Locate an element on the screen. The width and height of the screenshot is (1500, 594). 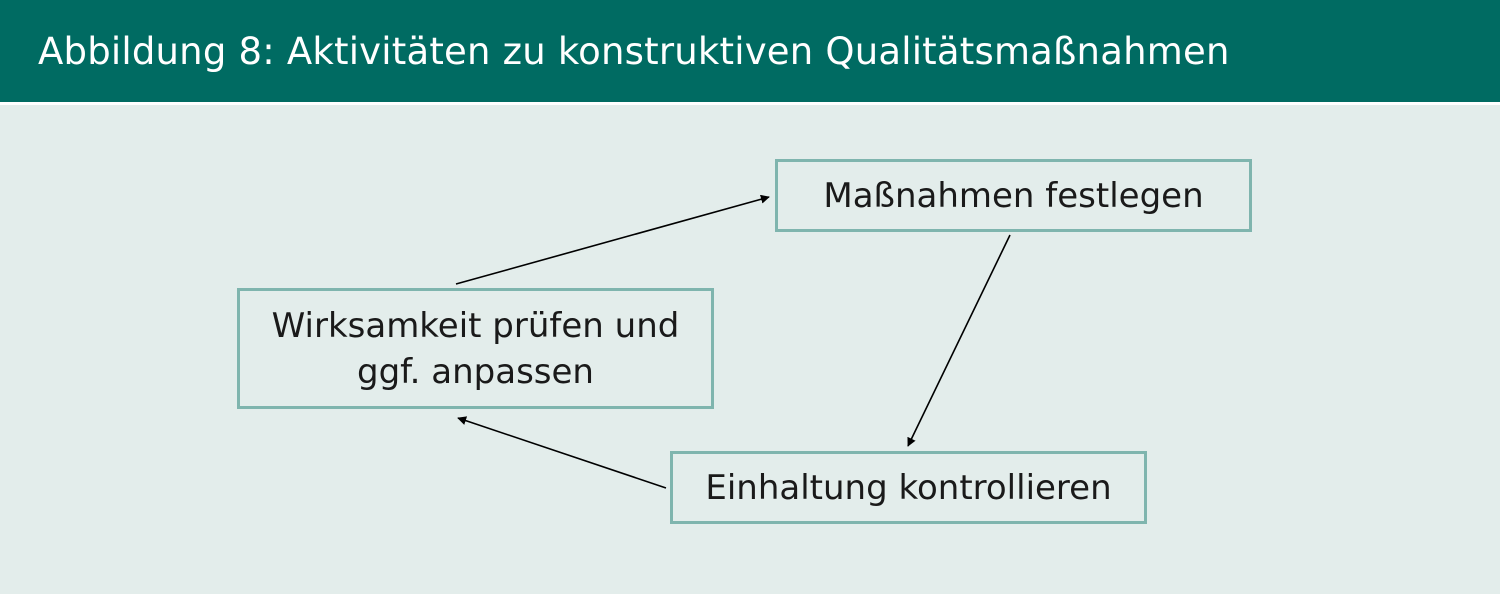
node-label: Maßnahmen festlegen is located at coordinates (1013, 195).